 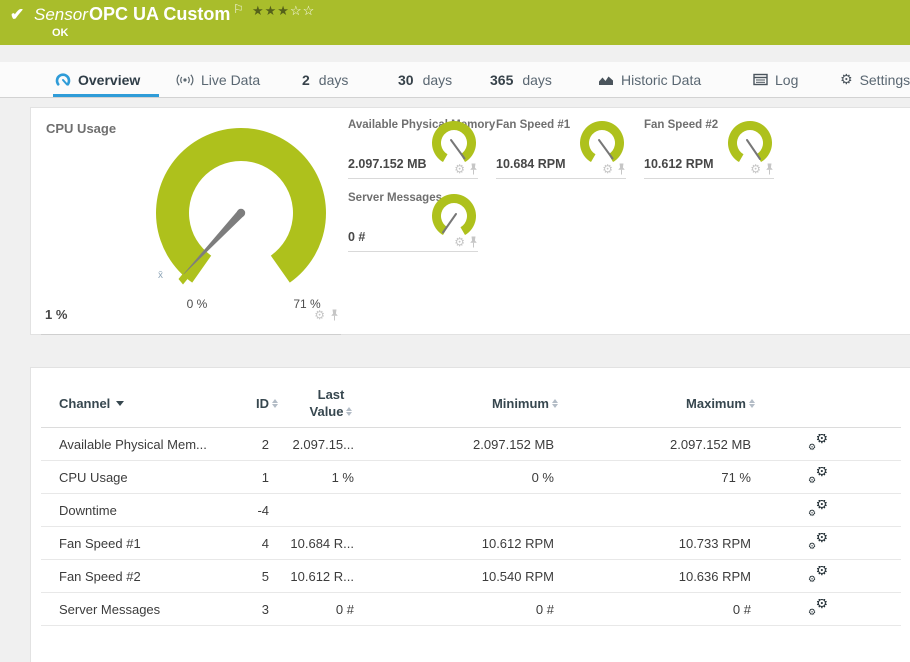 What do you see at coordinates (109, 79) in the screenshot?
I see `tab-label: Overview` at bounding box center [109, 79].